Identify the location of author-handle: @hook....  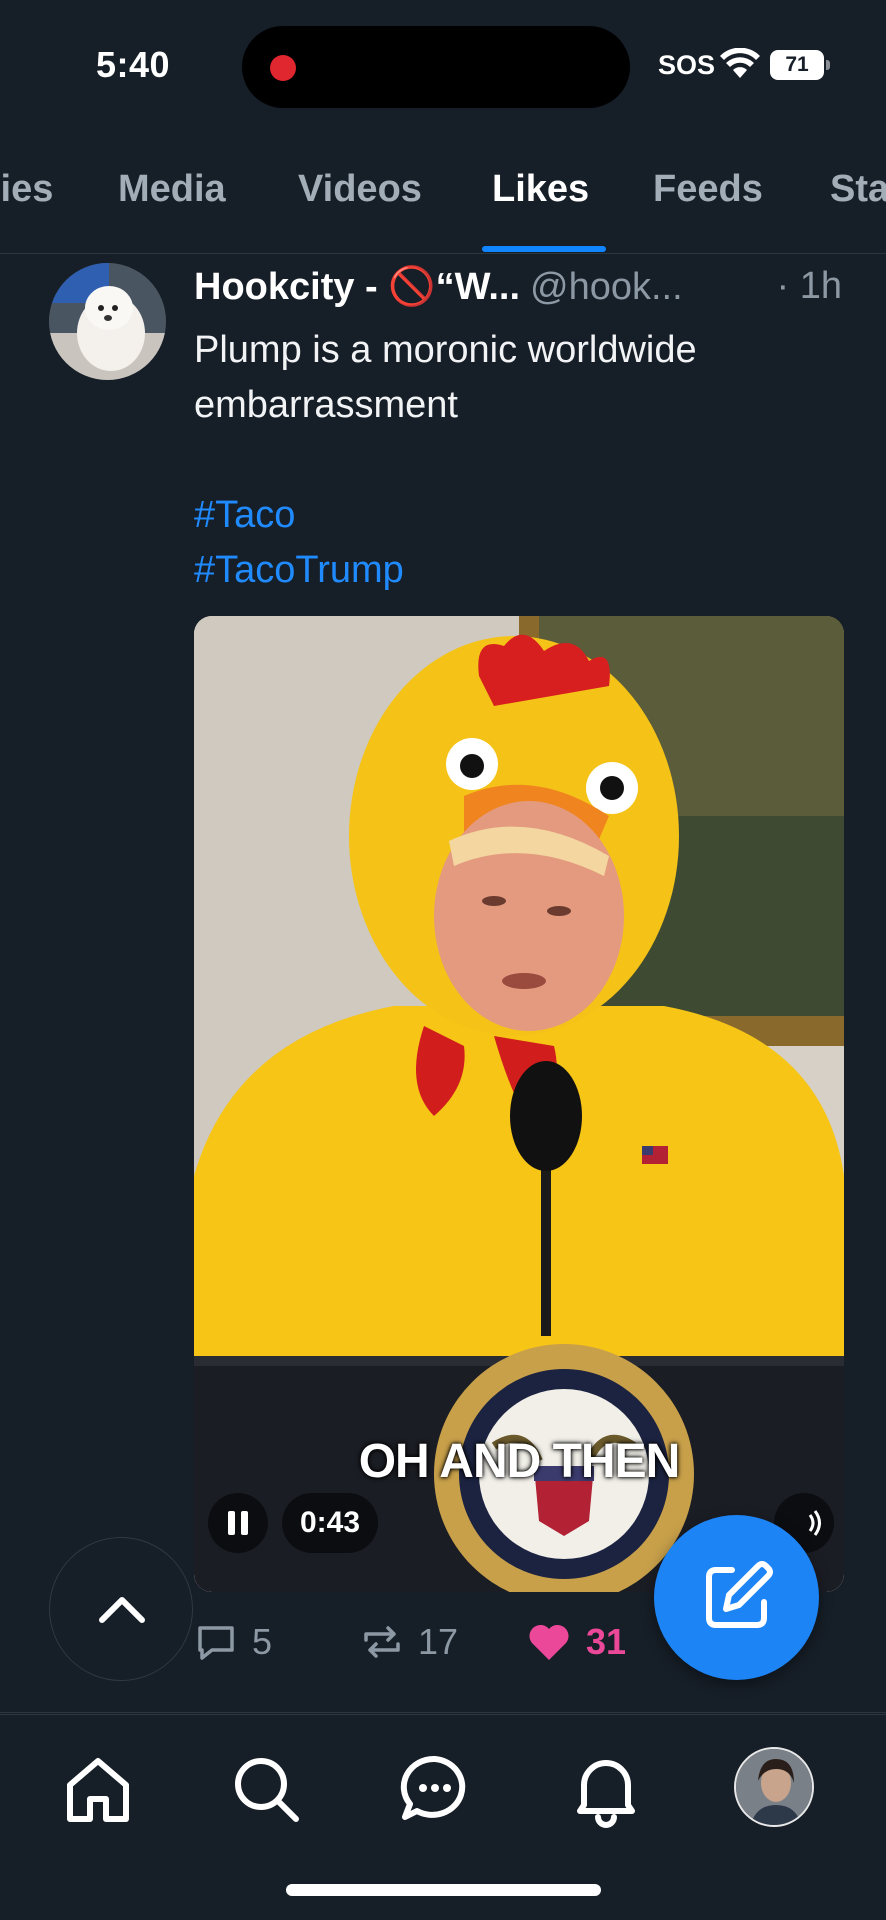
(606, 287).